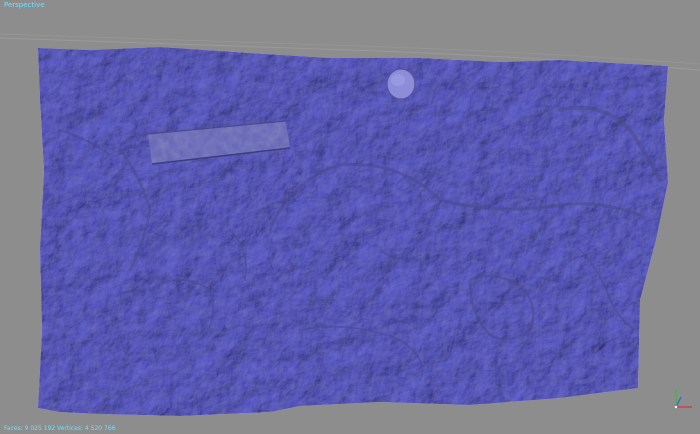 The height and width of the screenshot is (434, 700). What do you see at coordinates (401, 84) in the screenshot?
I see `disc-marker` at bounding box center [401, 84].